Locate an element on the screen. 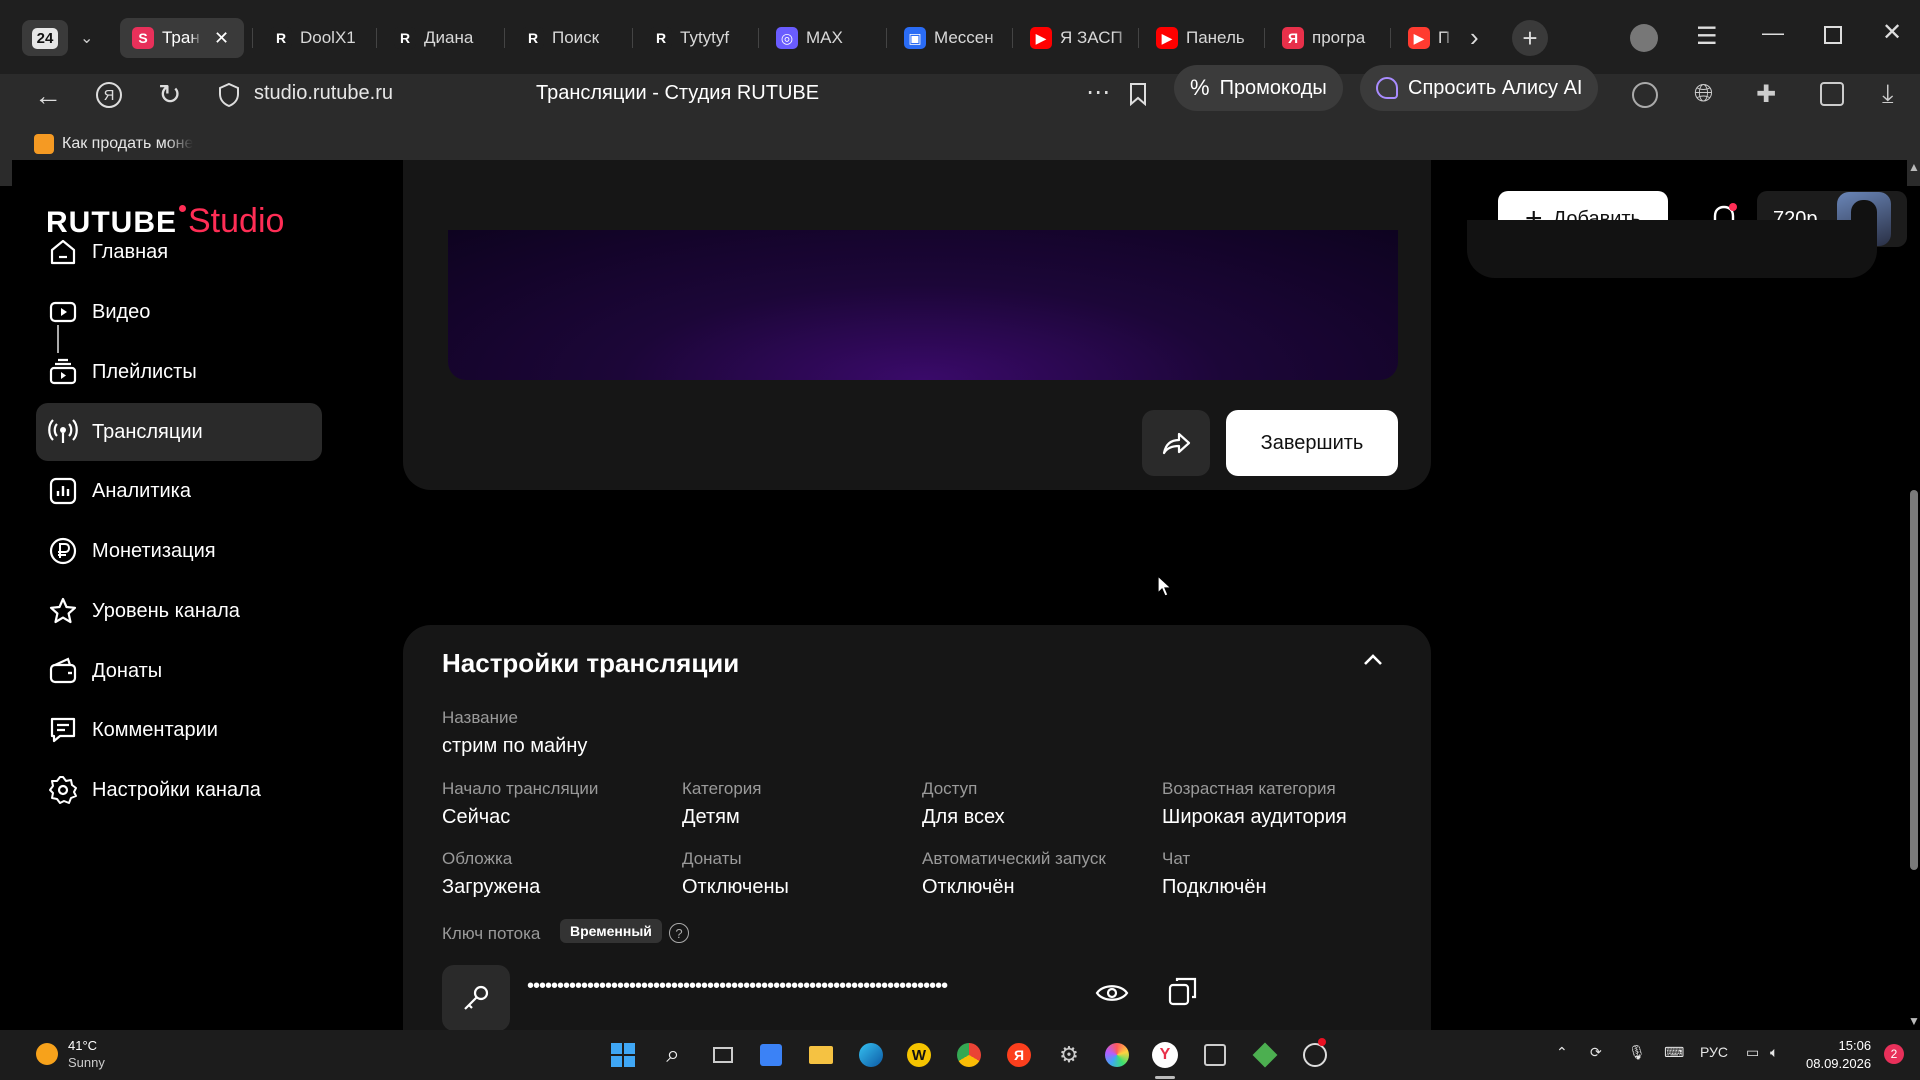  new-tab-button: + is located at coordinates (1530, 38).